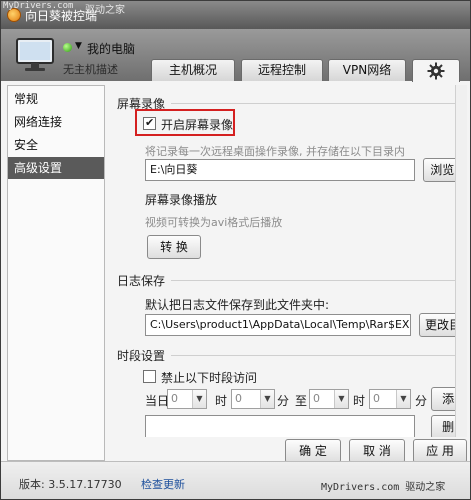  What do you see at coordinates (197, 124) in the screenshot?
I see `enable-recording-label: 开启屏幕录像` at bounding box center [197, 124].